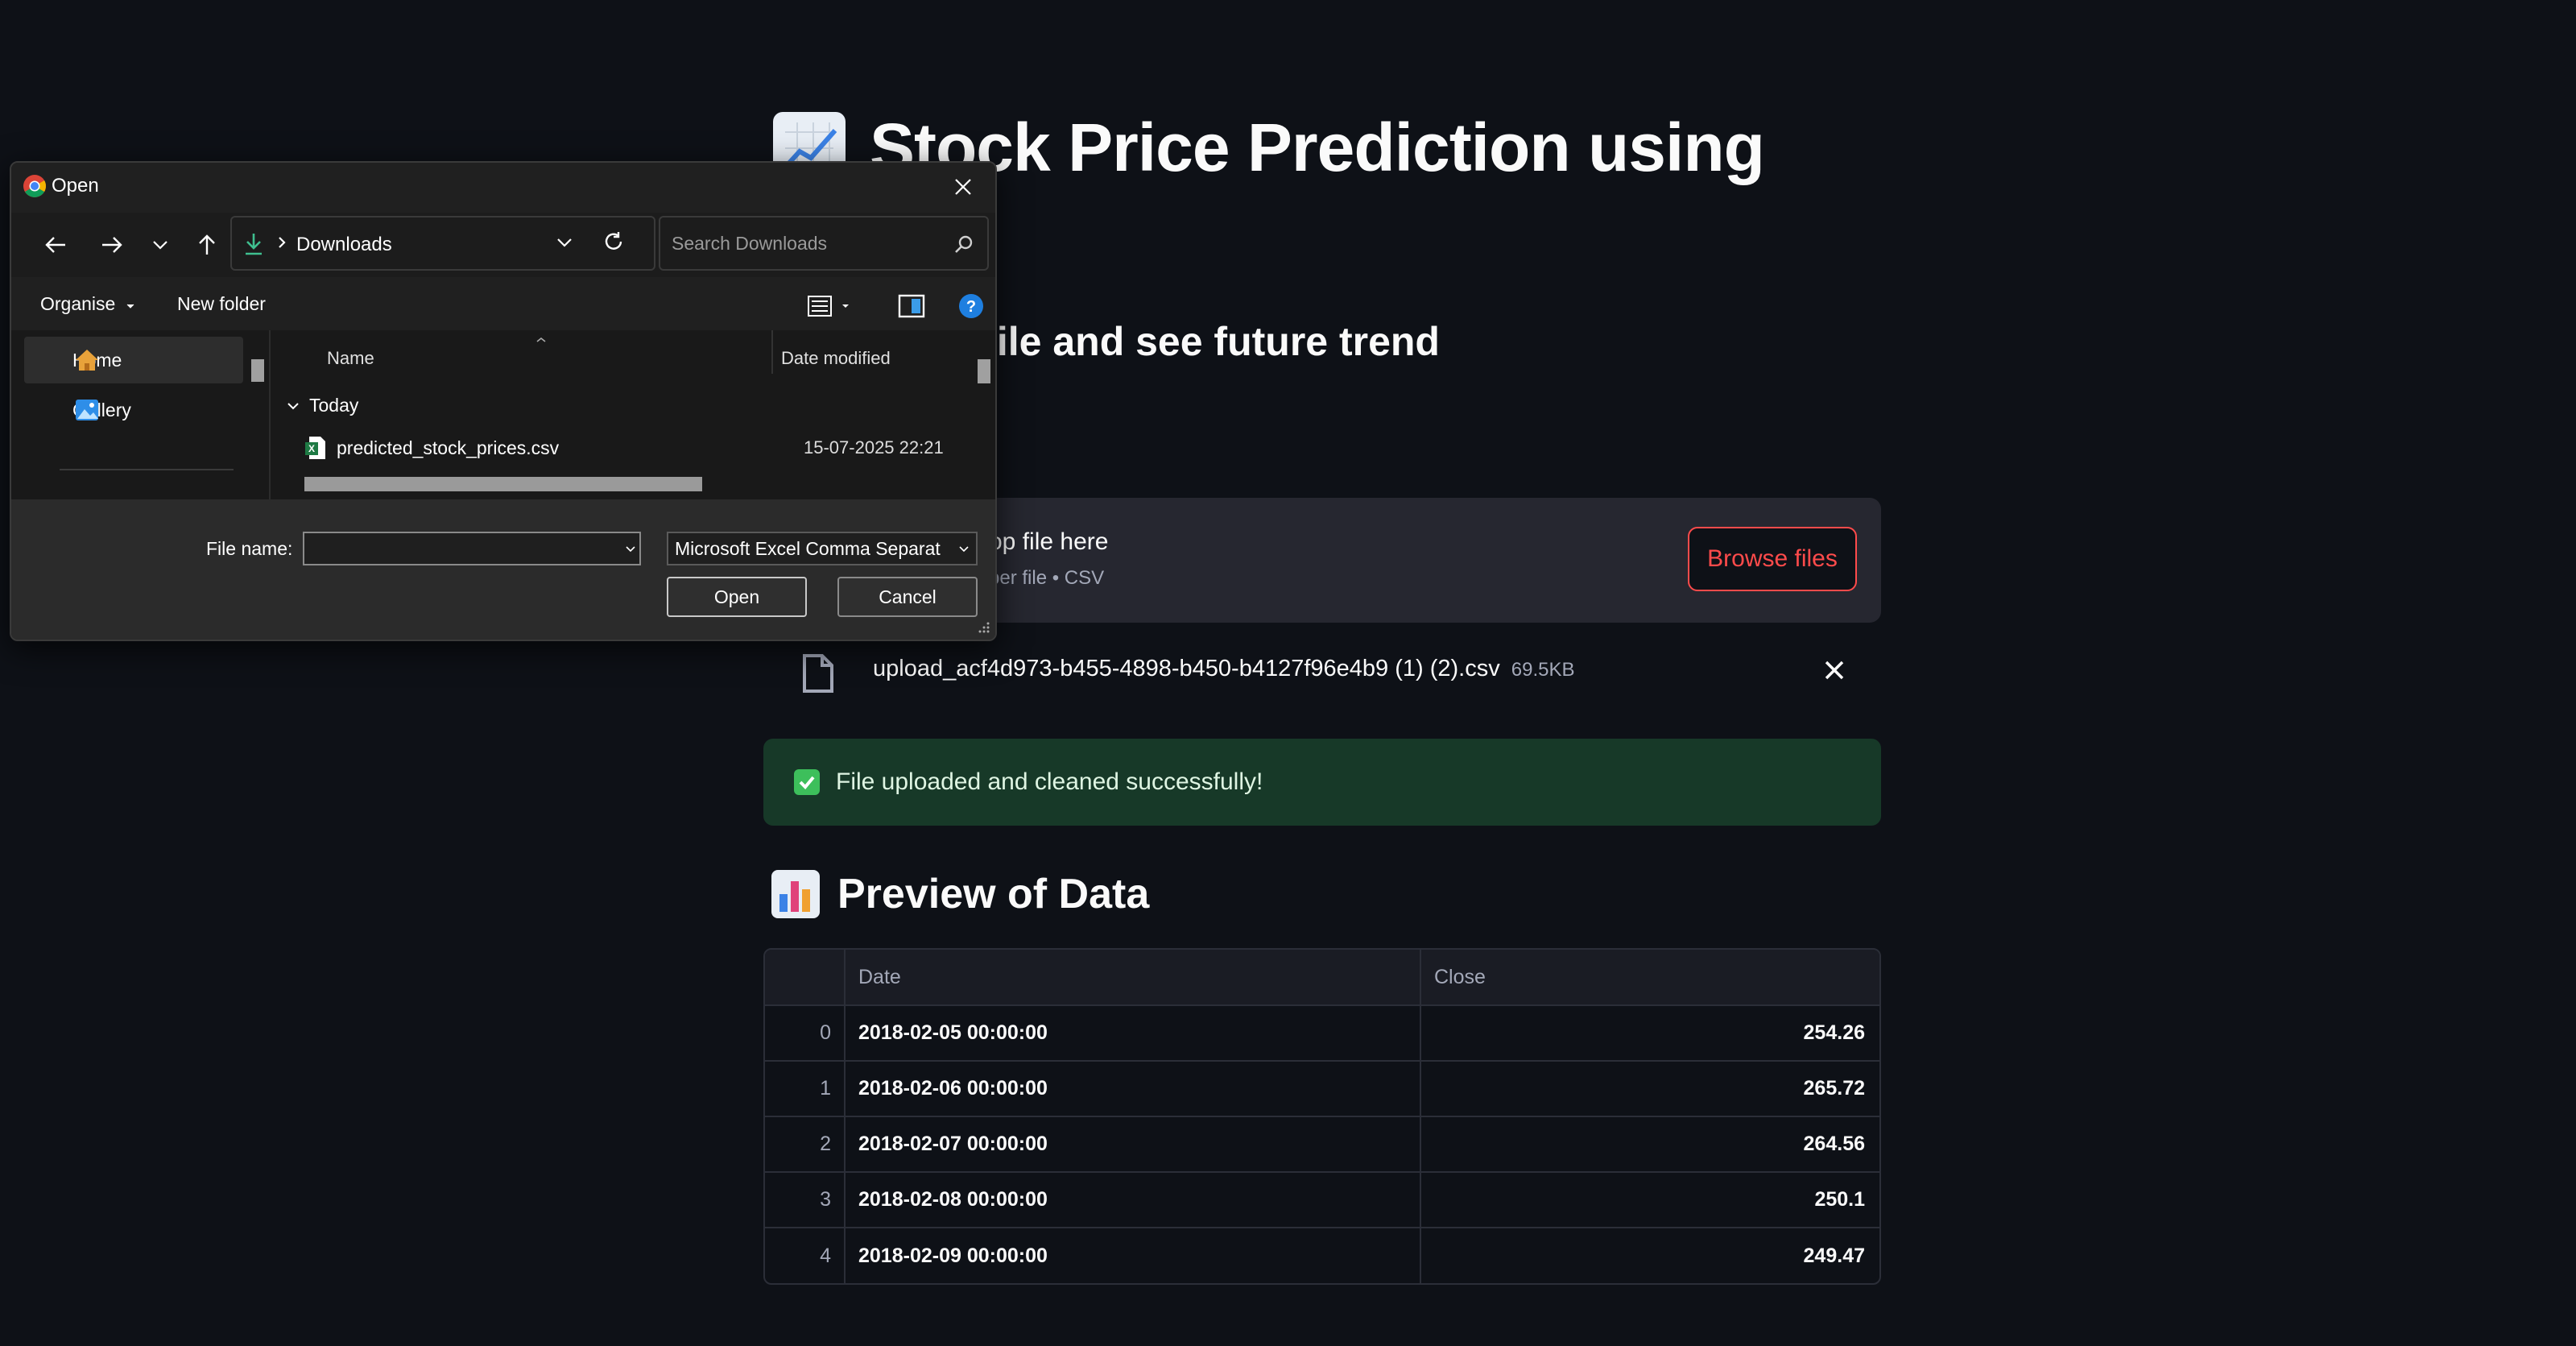 This screenshot has height=1346, width=2576. I want to click on check-mark-icon, so click(807, 782).